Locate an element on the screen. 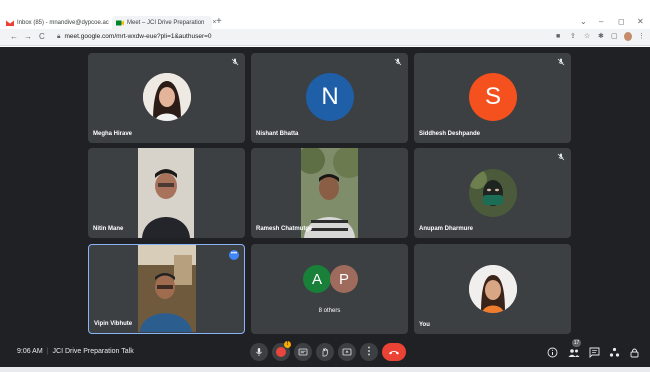 Image resolution: width=650 pixels, height=372 pixels. sidebar-icon: ▢ is located at coordinates (614, 37).